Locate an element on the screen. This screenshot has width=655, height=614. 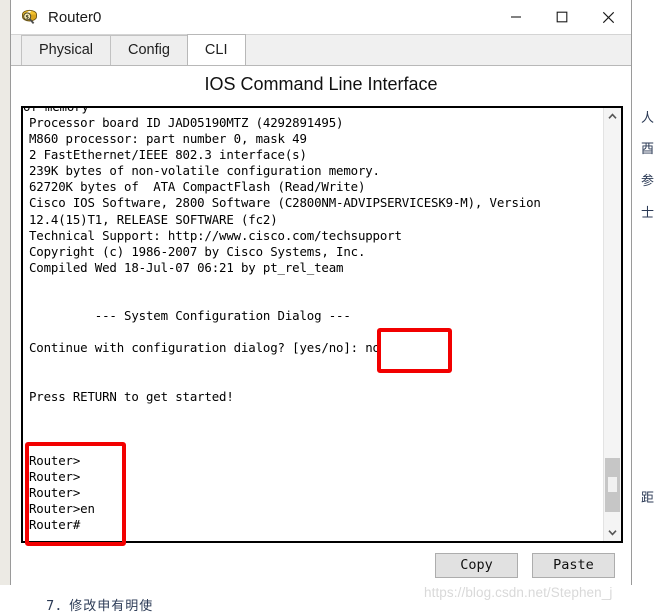
close-icon is located at coordinates (608, 17).